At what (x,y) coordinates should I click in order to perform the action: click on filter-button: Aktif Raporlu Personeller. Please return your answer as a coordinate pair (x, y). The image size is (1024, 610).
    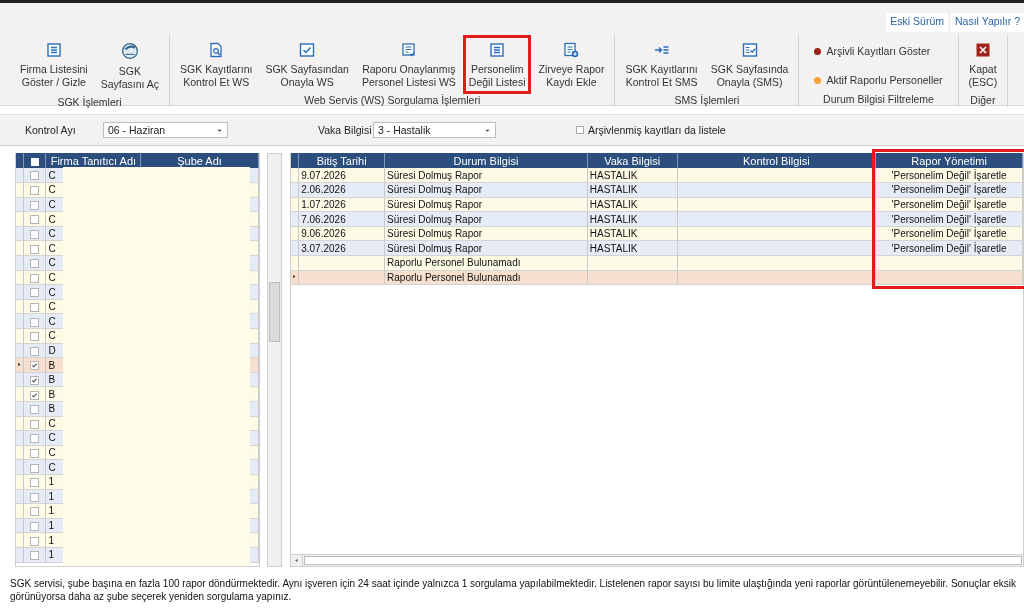
    Looking at the image, I should click on (878, 80).